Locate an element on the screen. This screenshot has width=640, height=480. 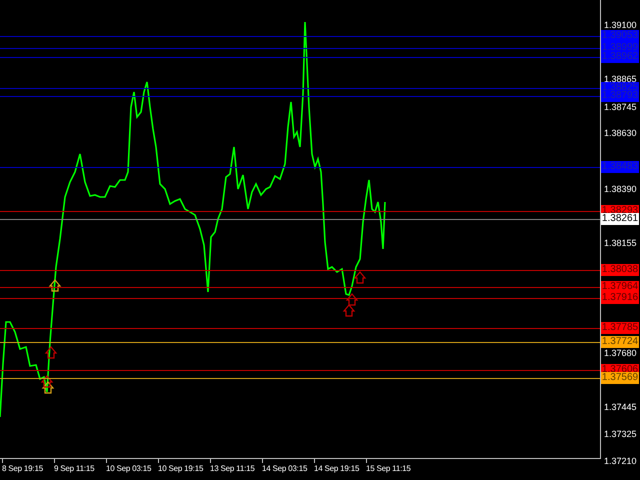
price-label: 1.37916 is located at coordinates (620, 298).